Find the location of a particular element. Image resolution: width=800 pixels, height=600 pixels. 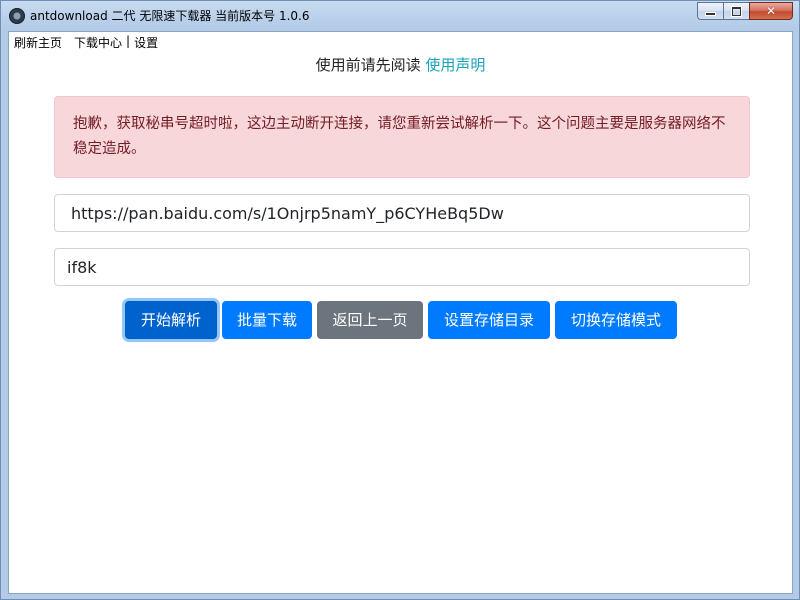

minimize-button is located at coordinates (710, 11).